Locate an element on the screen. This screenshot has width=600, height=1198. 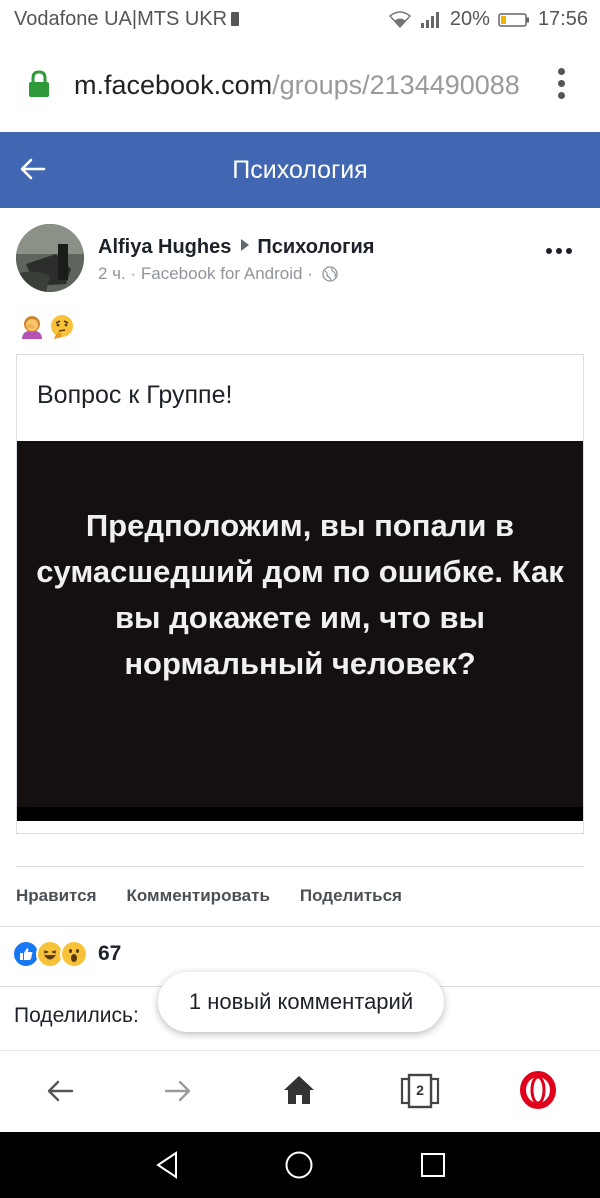
android-nav-bar is located at coordinates (300, 1165).